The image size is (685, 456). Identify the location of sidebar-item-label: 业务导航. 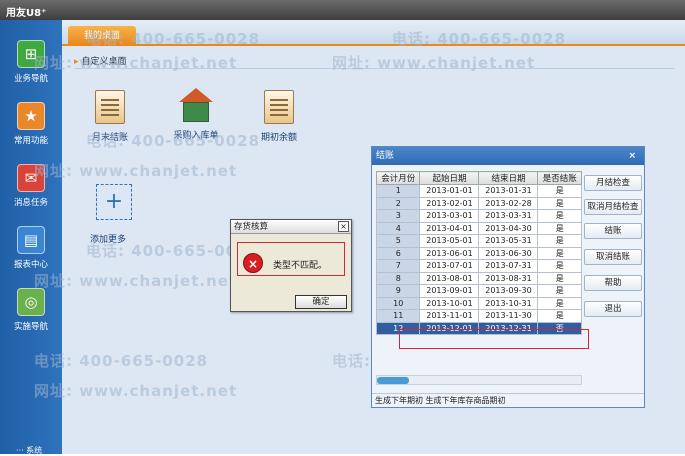
(30, 79).